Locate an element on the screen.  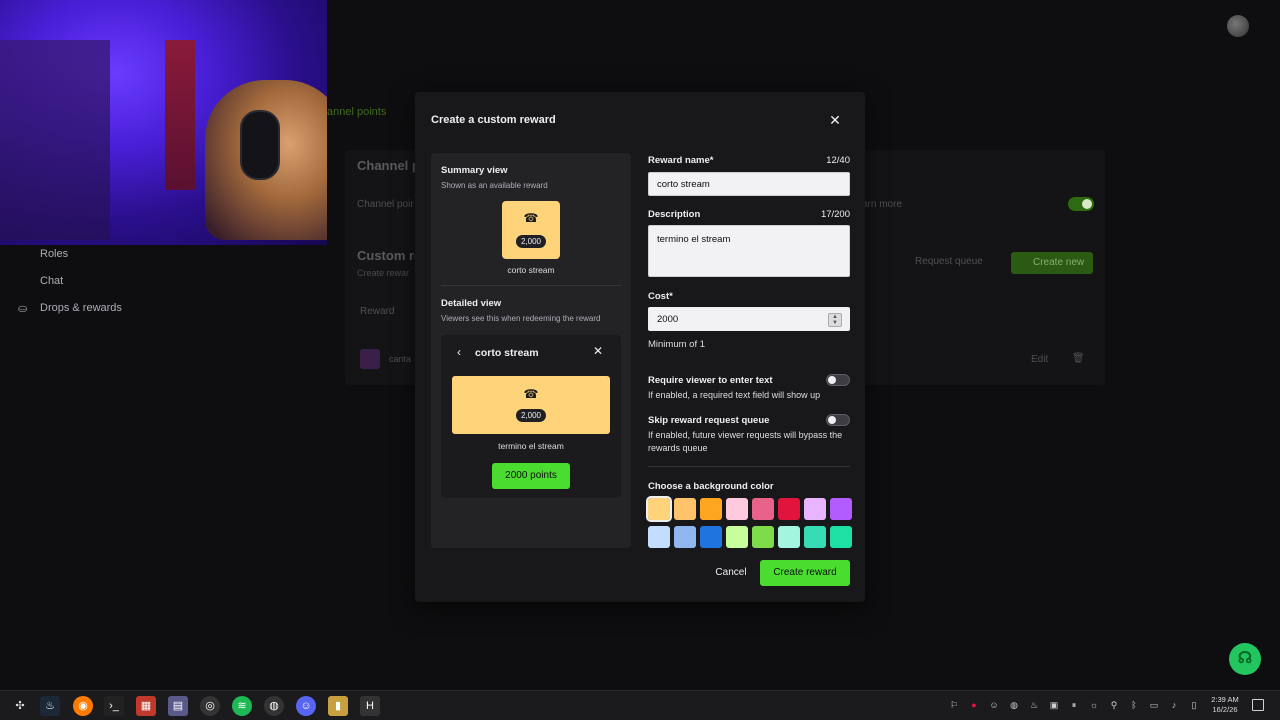
divider is located at coordinates (531, 285).